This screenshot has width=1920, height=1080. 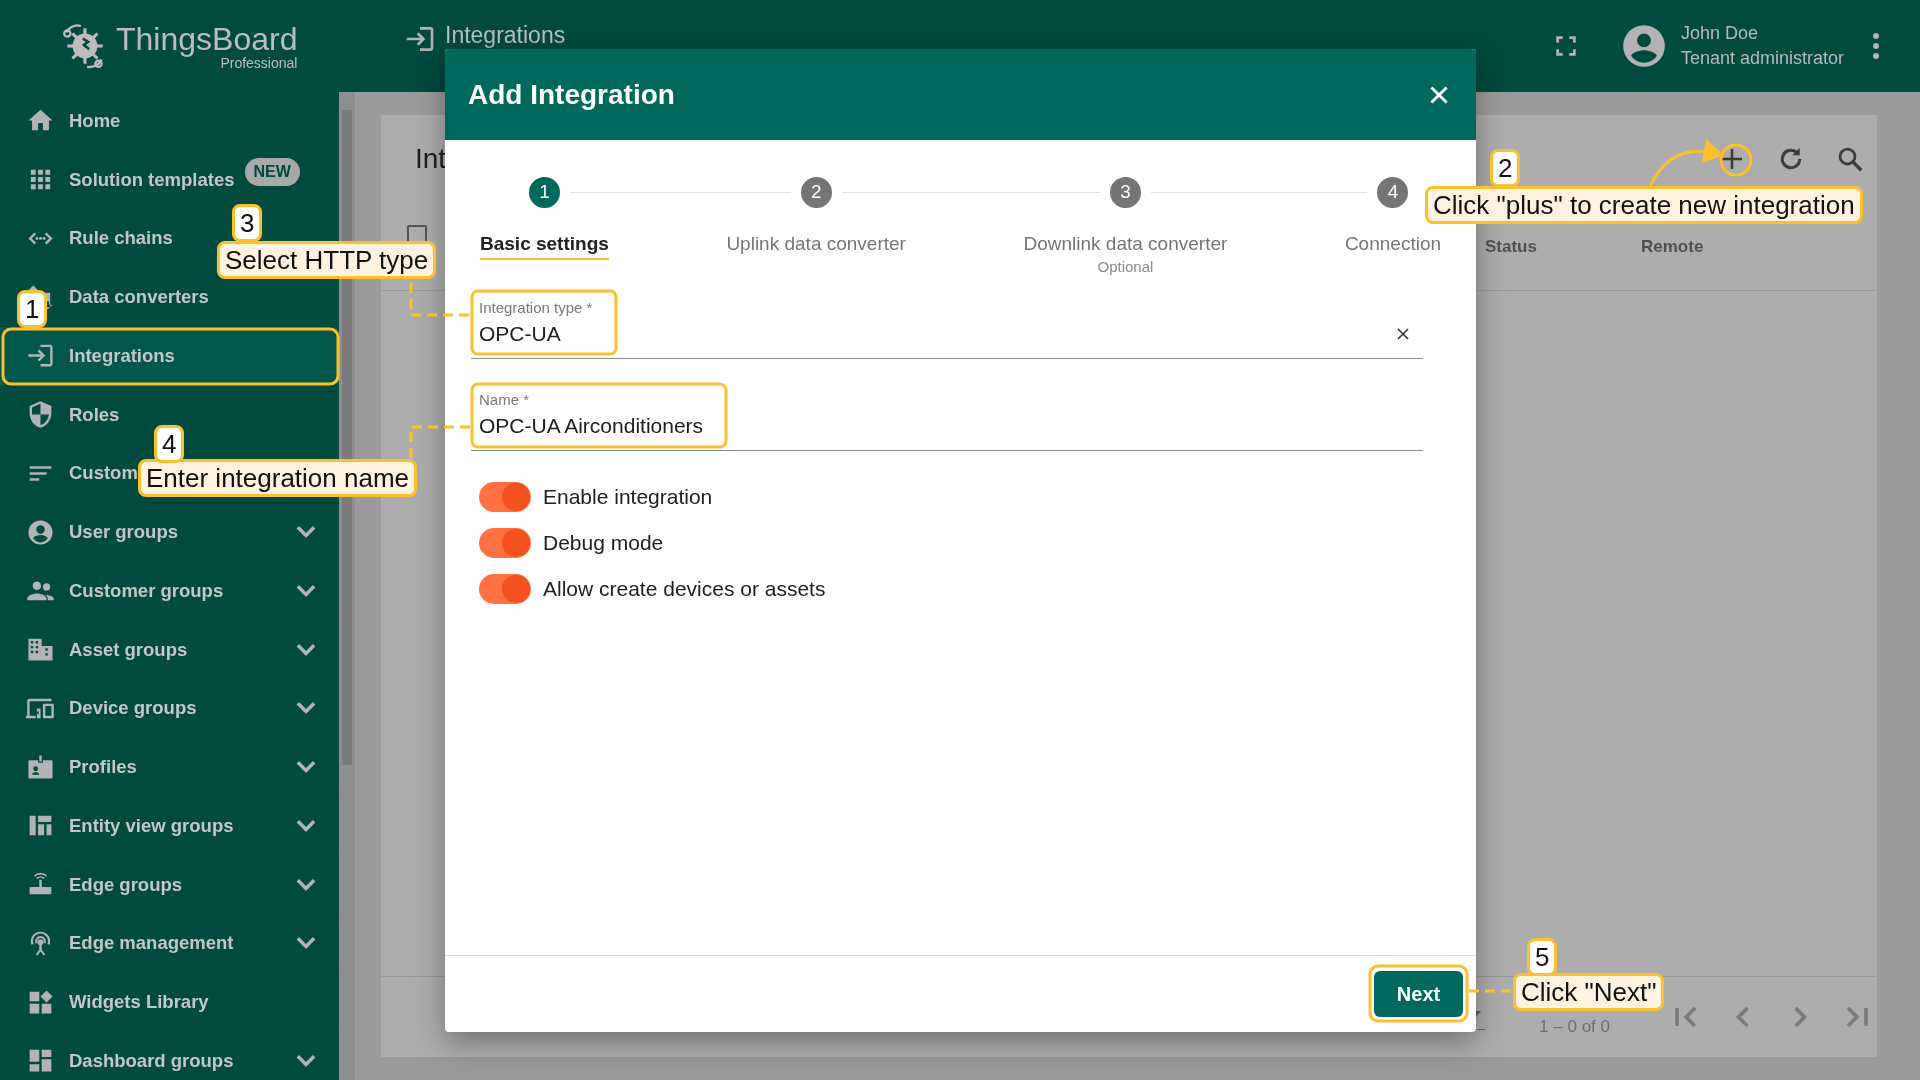 What do you see at coordinates (544, 192) in the screenshot?
I see `step-number: 1` at bounding box center [544, 192].